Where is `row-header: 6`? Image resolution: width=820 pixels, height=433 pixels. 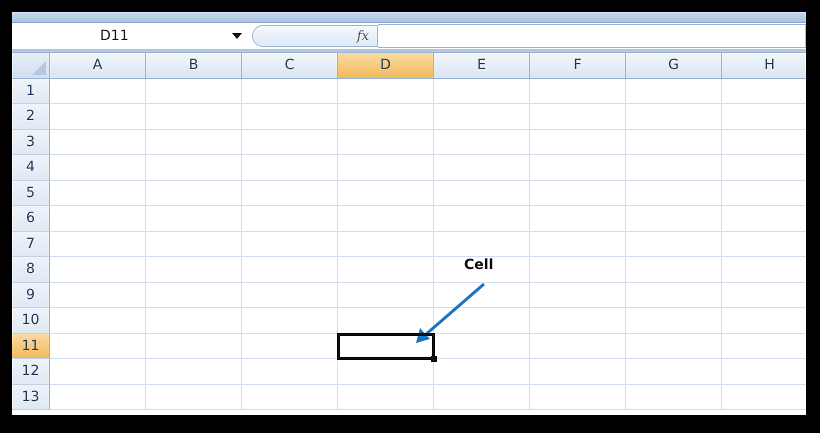 row-header: 6 is located at coordinates (31, 219).